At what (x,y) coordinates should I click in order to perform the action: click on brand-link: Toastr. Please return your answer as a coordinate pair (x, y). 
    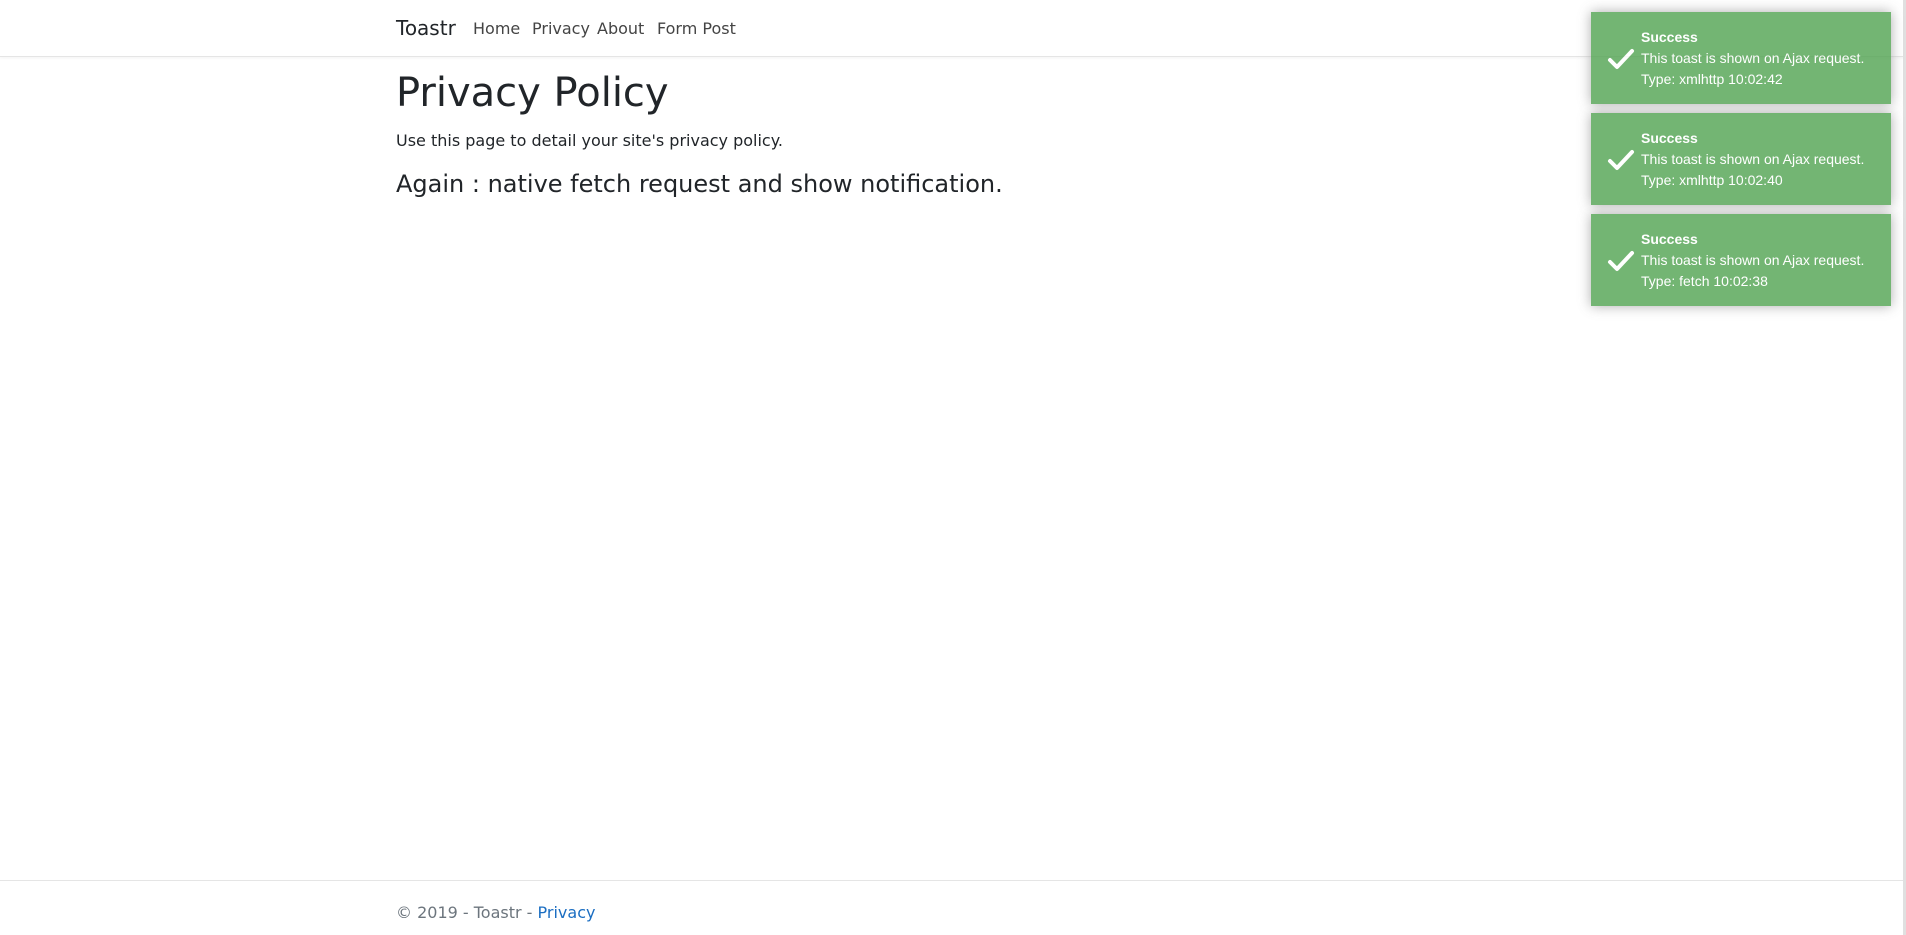
    Looking at the image, I should click on (426, 28).